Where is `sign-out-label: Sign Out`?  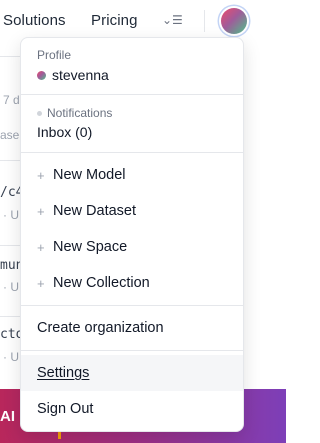
sign-out-label: Sign Out is located at coordinates (65, 409).